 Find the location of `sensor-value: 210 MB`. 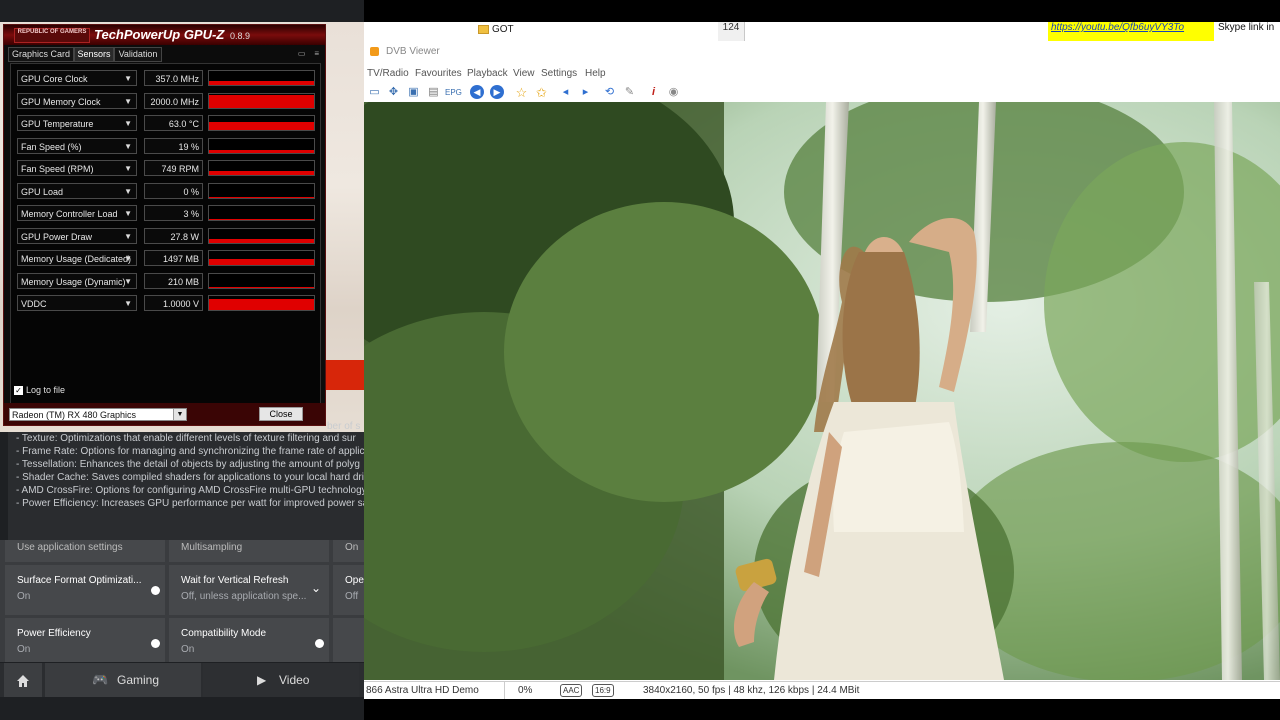

sensor-value: 210 MB is located at coordinates (173, 280).